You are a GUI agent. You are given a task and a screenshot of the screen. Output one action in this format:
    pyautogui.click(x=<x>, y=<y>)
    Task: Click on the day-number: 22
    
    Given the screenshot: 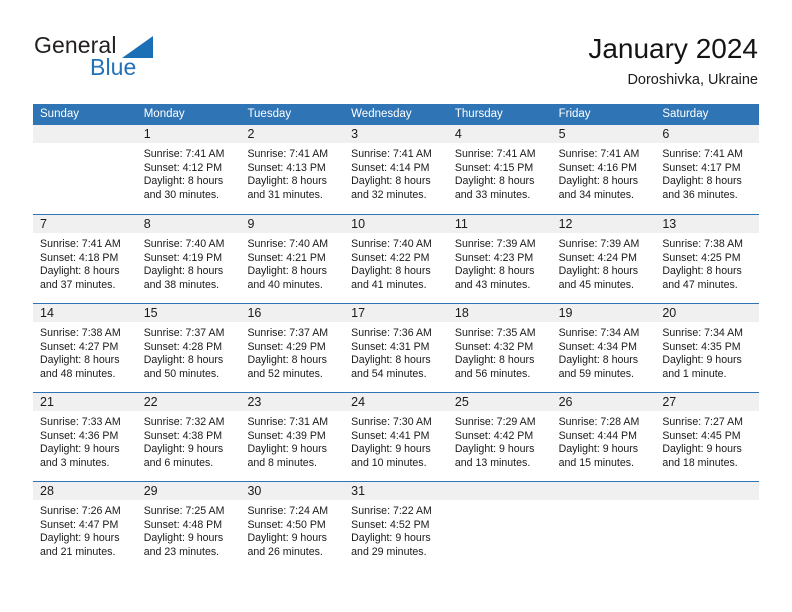 What is the action you would take?
    pyautogui.click(x=150, y=402)
    